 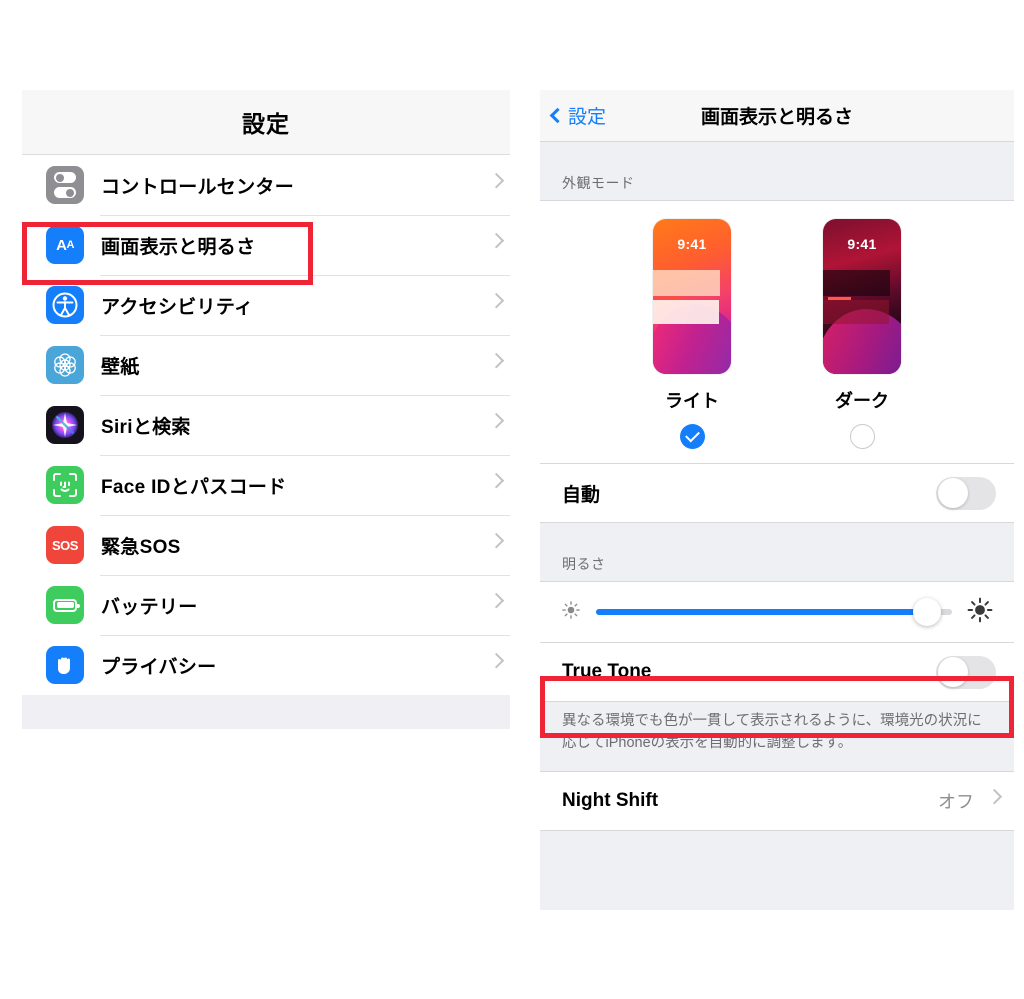 I want to click on sidebar-item-wallpaper: 壁紙, so click(x=266, y=365).